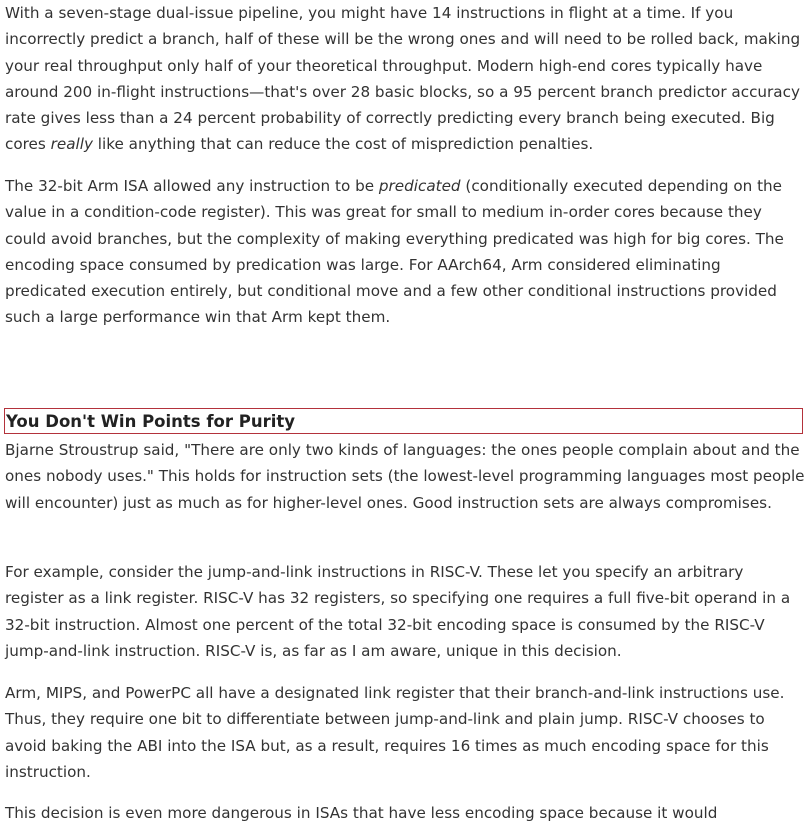  What do you see at coordinates (71, 144) in the screenshot?
I see `emphasis-really: really` at bounding box center [71, 144].